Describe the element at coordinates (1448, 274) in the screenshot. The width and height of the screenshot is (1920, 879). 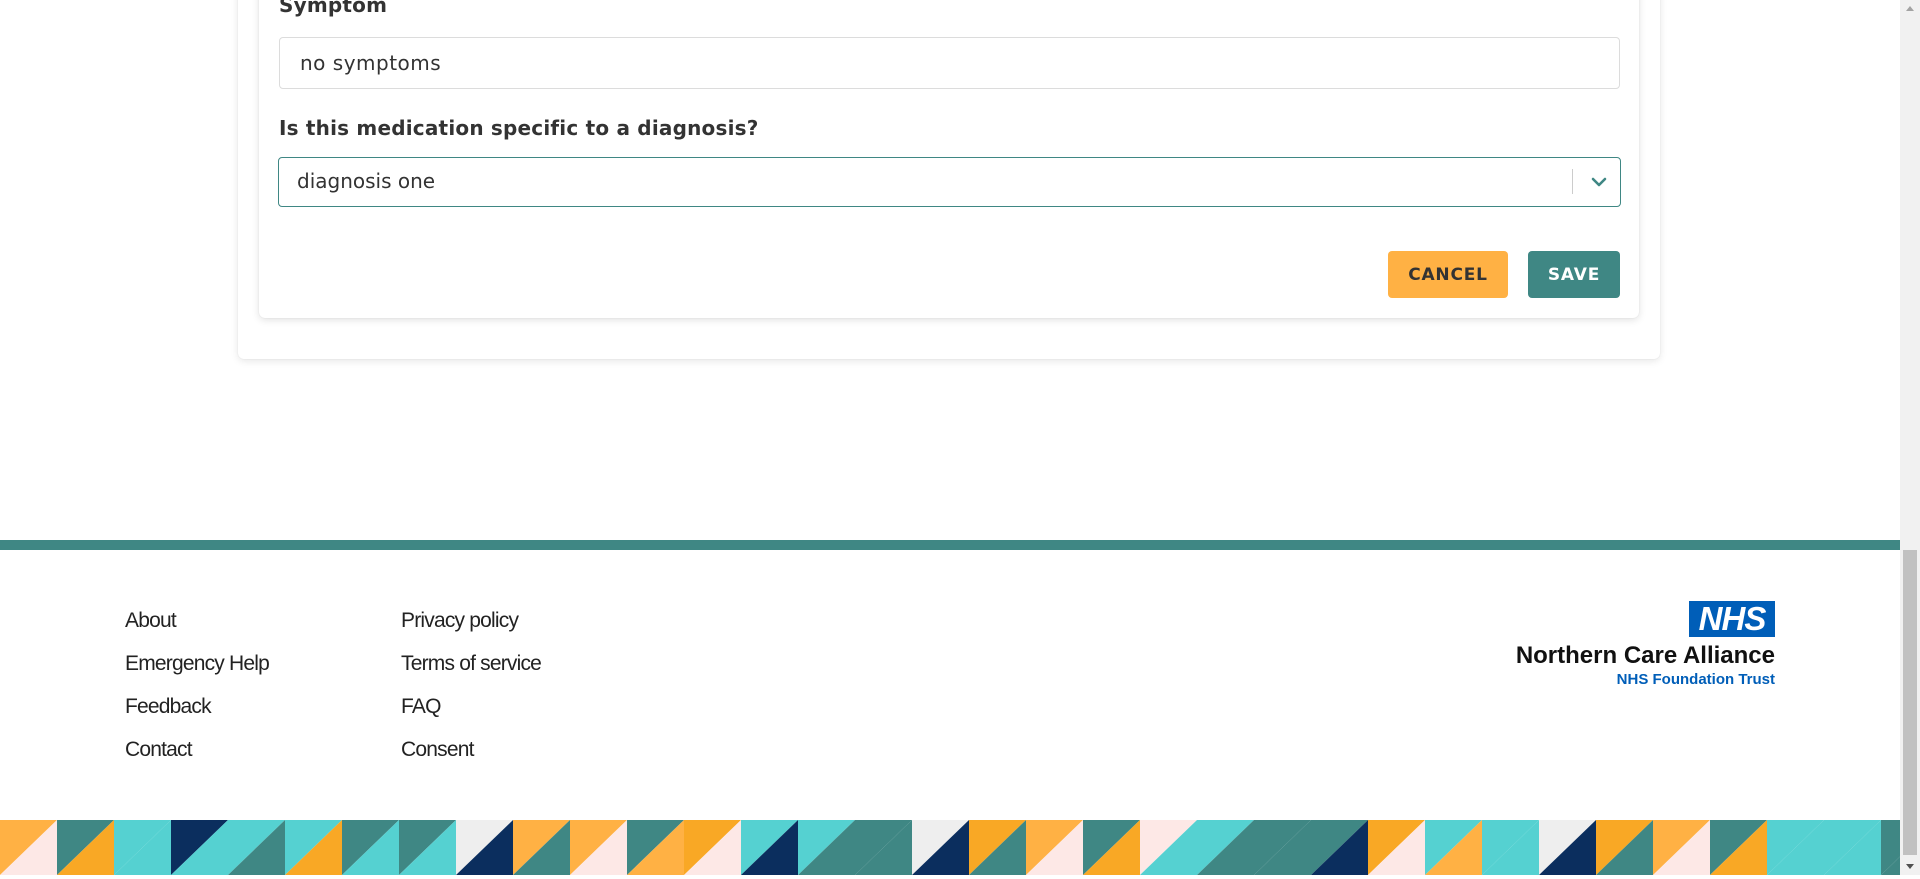
I see `cancel-button: CANCEL` at that location.